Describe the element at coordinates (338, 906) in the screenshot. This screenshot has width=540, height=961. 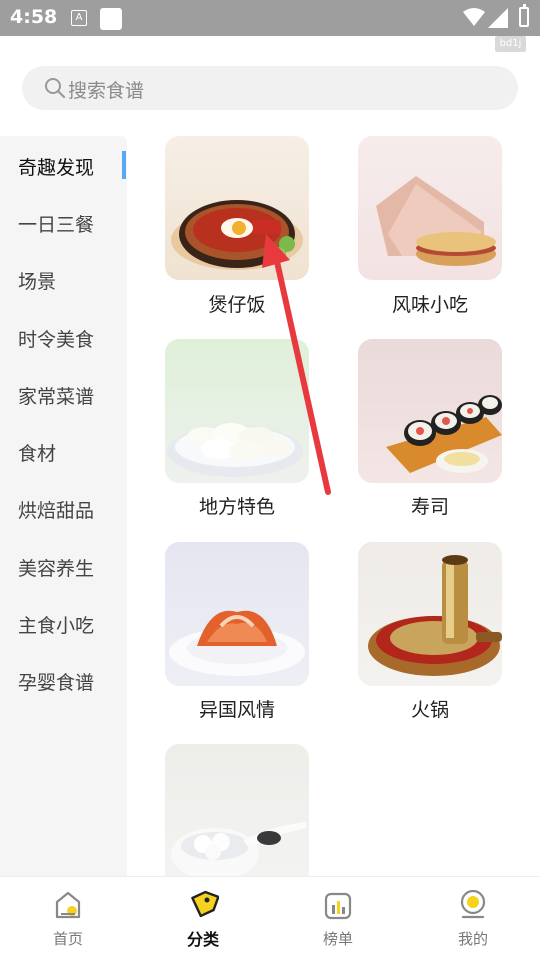
I see `chart-icon` at that location.